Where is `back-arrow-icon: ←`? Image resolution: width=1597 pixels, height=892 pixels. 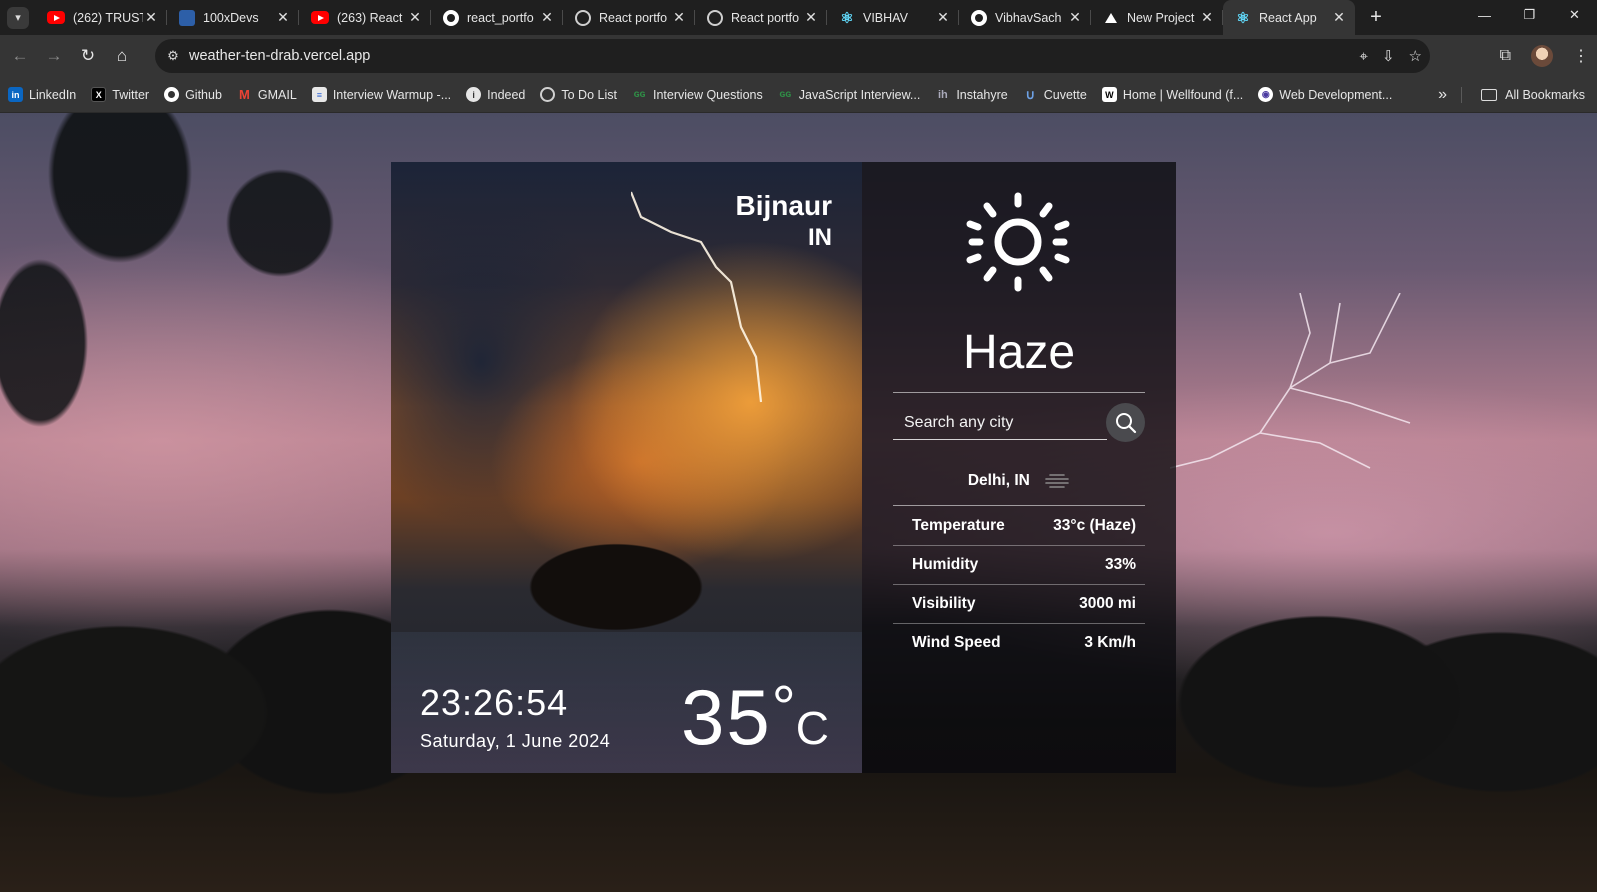
back-arrow-icon: ← is located at coordinates (20, 56).